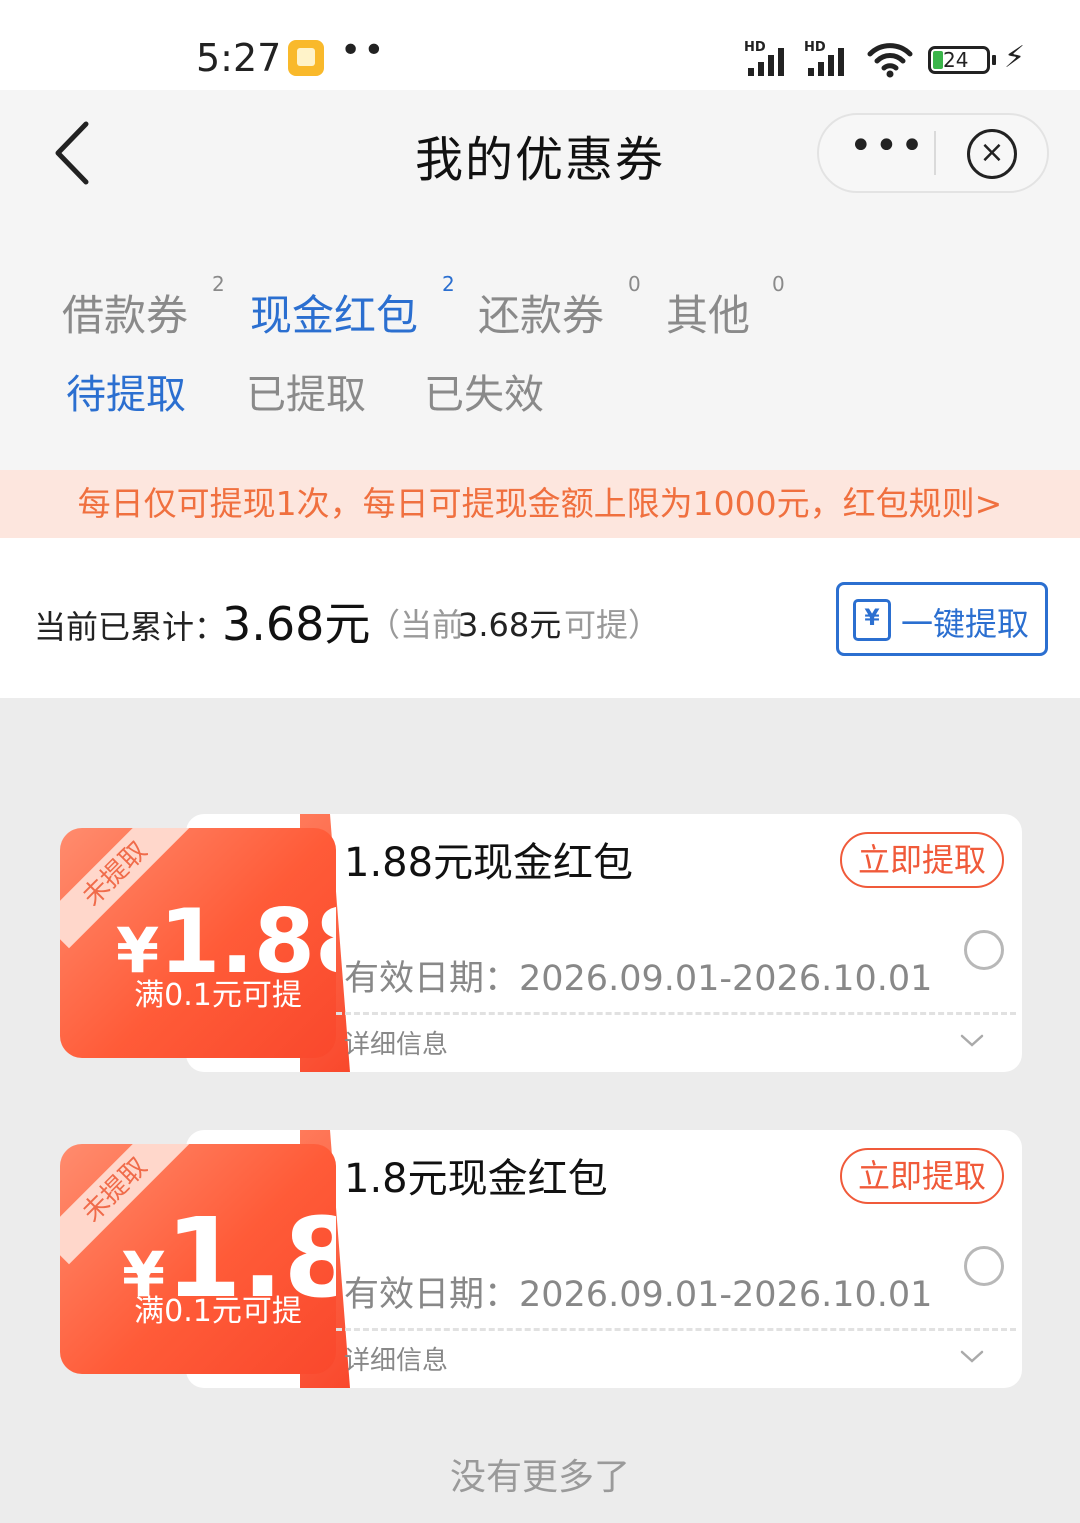  Describe the element at coordinates (956, 60) in the screenshot. I see `battery-level: 24` at that location.